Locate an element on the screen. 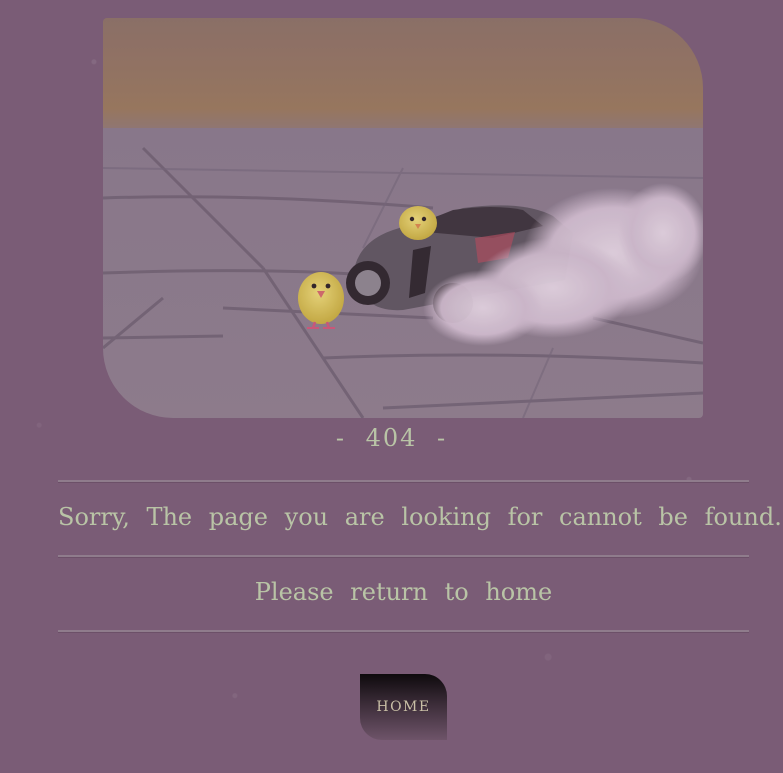 This screenshot has height=773, width=783. divider-top is located at coordinates (403, 481).